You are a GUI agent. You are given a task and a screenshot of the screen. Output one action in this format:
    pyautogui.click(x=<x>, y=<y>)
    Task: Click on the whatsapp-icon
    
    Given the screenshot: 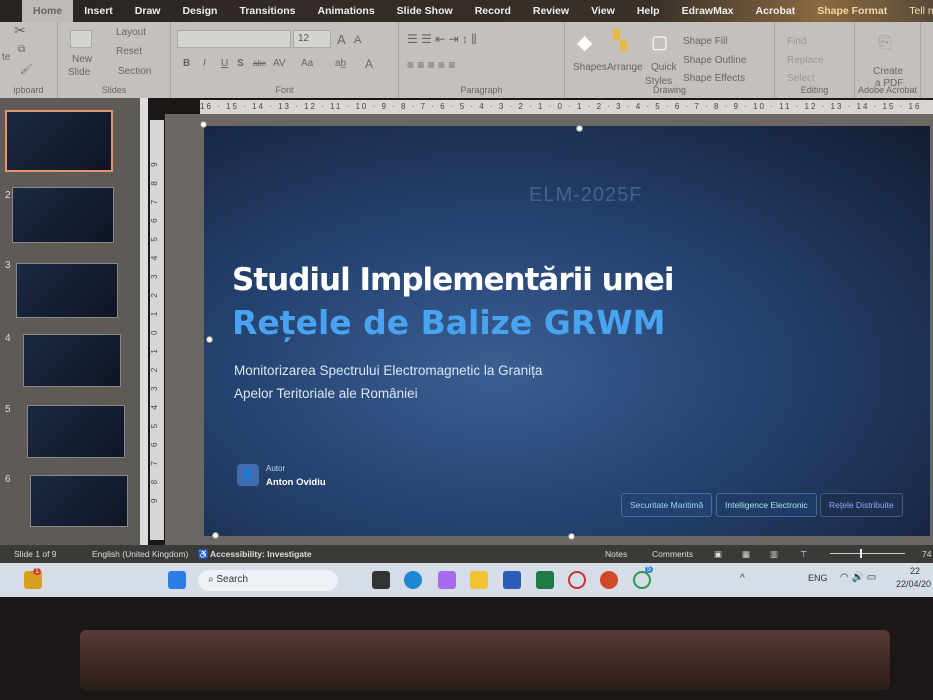 What is the action you would take?
    pyautogui.click(x=642, y=580)
    